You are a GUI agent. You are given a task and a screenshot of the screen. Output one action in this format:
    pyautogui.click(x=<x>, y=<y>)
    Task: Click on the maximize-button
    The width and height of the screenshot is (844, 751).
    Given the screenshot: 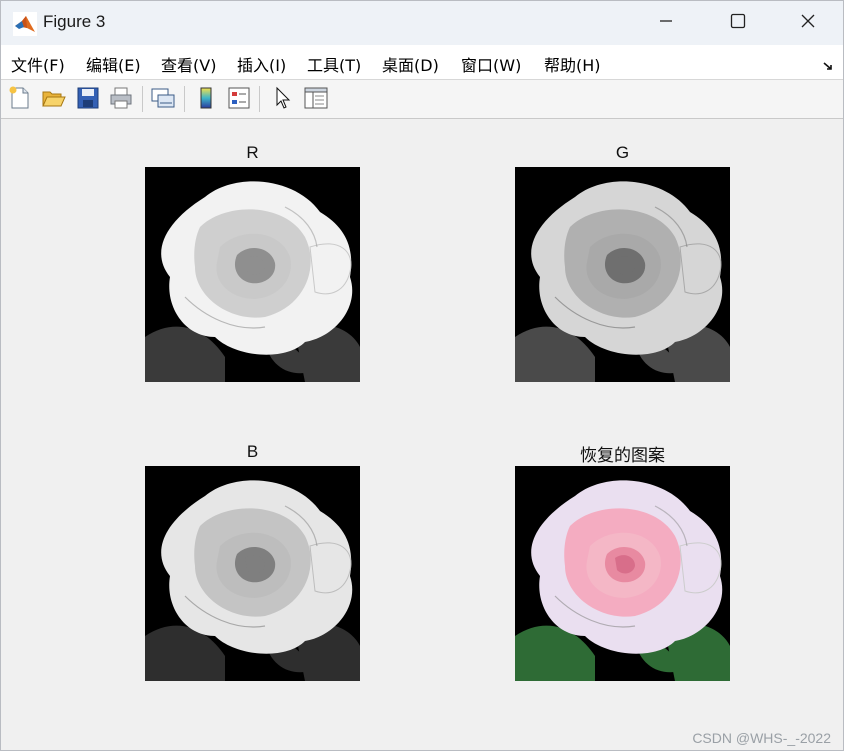 What is the action you would take?
    pyautogui.click(x=738, y=23)
    